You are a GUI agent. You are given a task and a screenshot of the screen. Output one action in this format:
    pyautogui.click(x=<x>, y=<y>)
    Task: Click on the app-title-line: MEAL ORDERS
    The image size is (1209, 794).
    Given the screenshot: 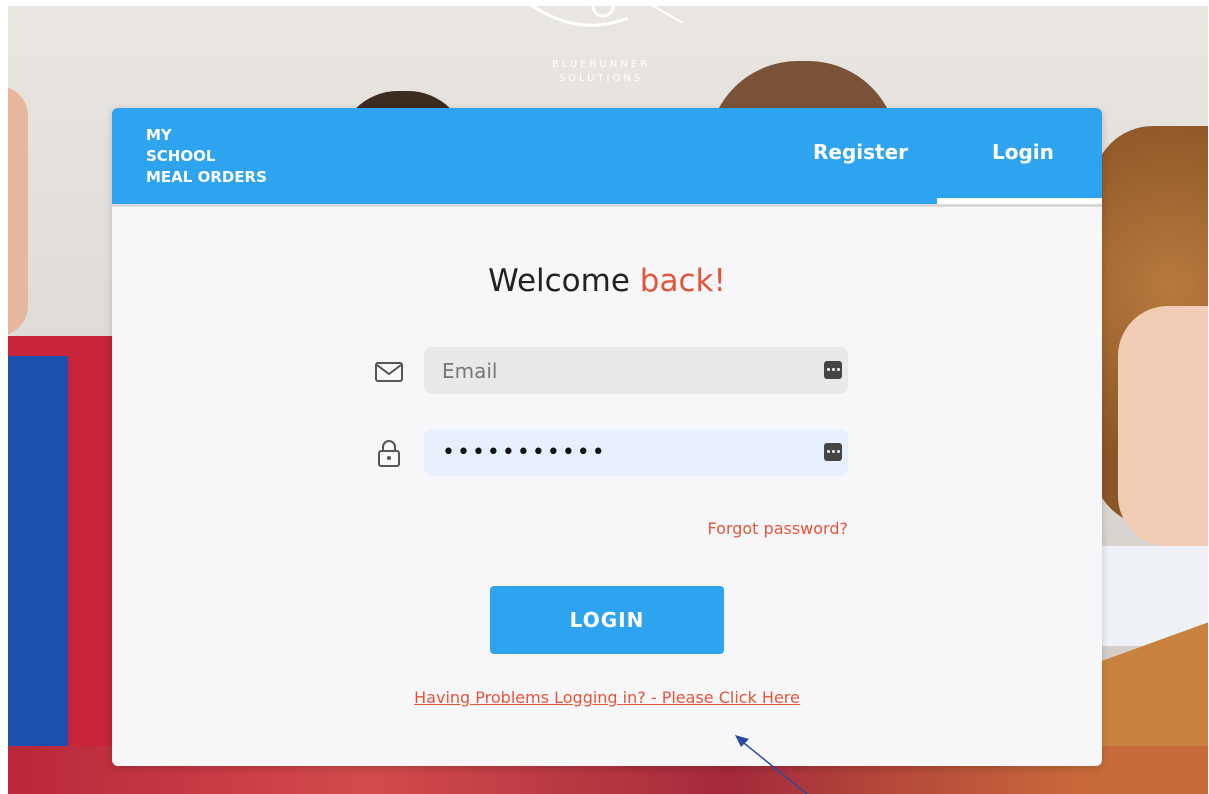 What is the action you would take?
    pyautogui.click(x=206, y=177)
    